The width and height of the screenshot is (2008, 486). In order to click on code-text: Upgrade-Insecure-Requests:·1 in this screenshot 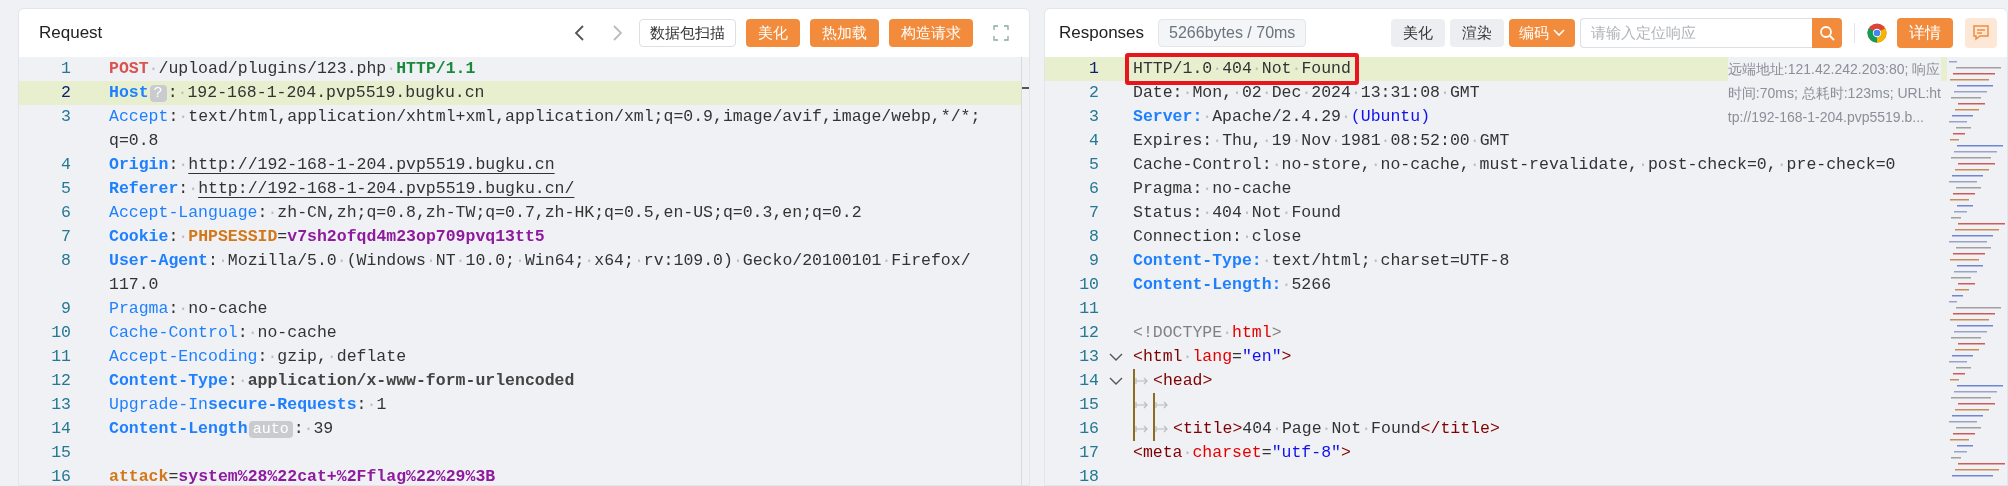, I will do `click(248, 405)`.